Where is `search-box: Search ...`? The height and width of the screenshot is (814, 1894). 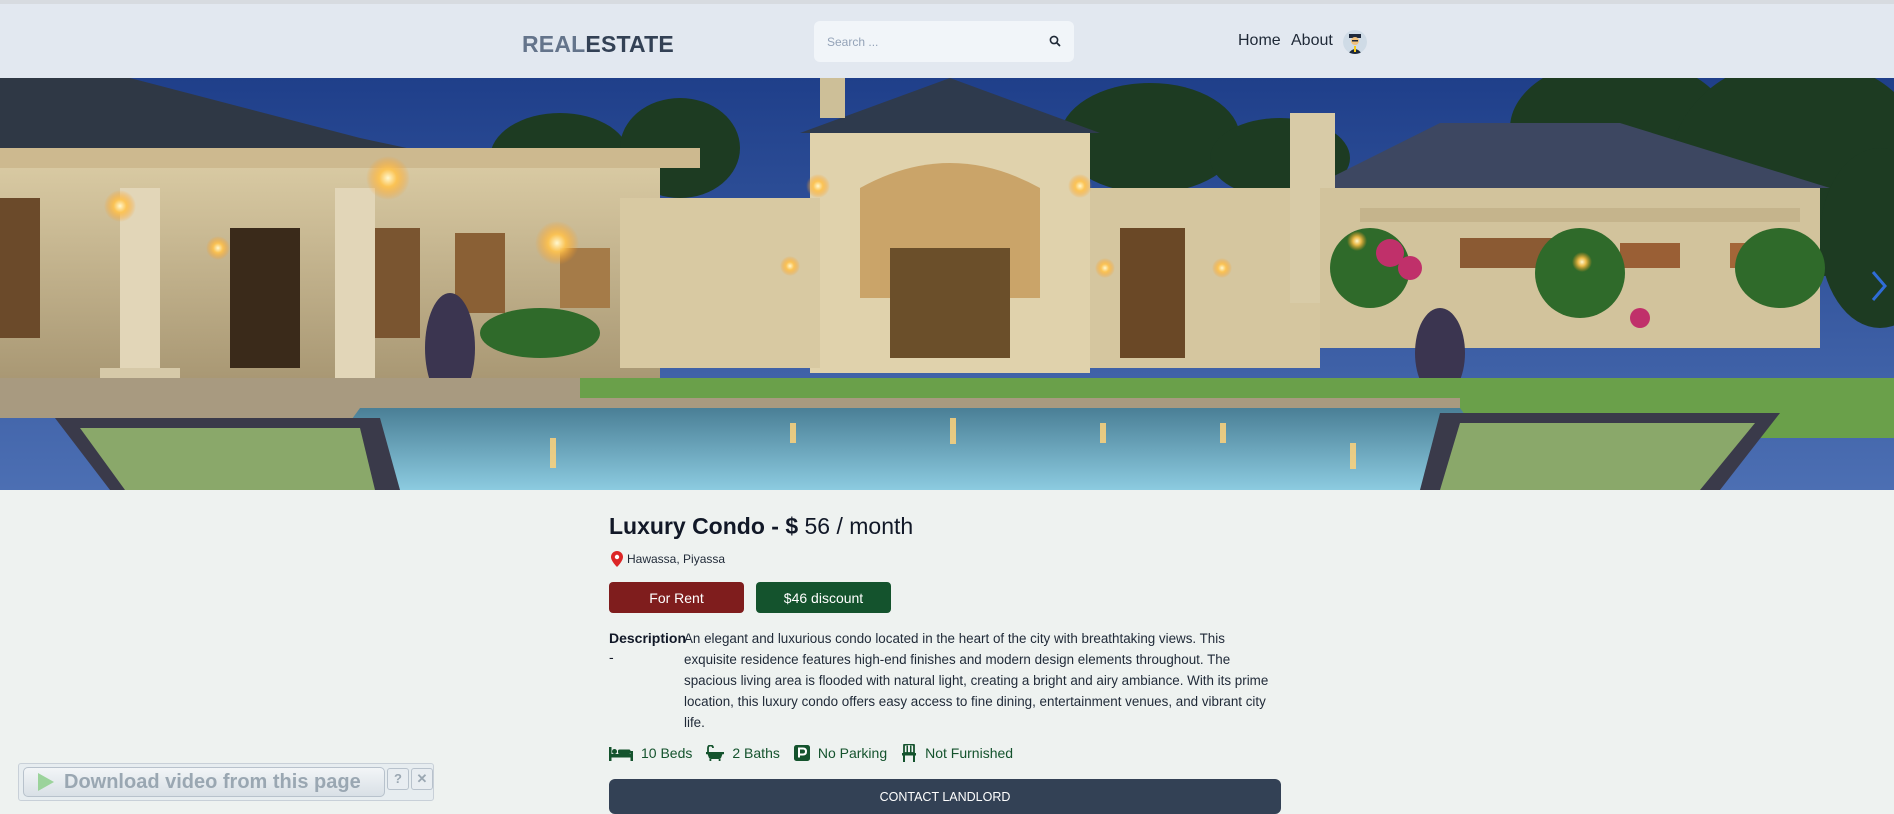 search-box: Search ... is located at coordinates (944, 41).